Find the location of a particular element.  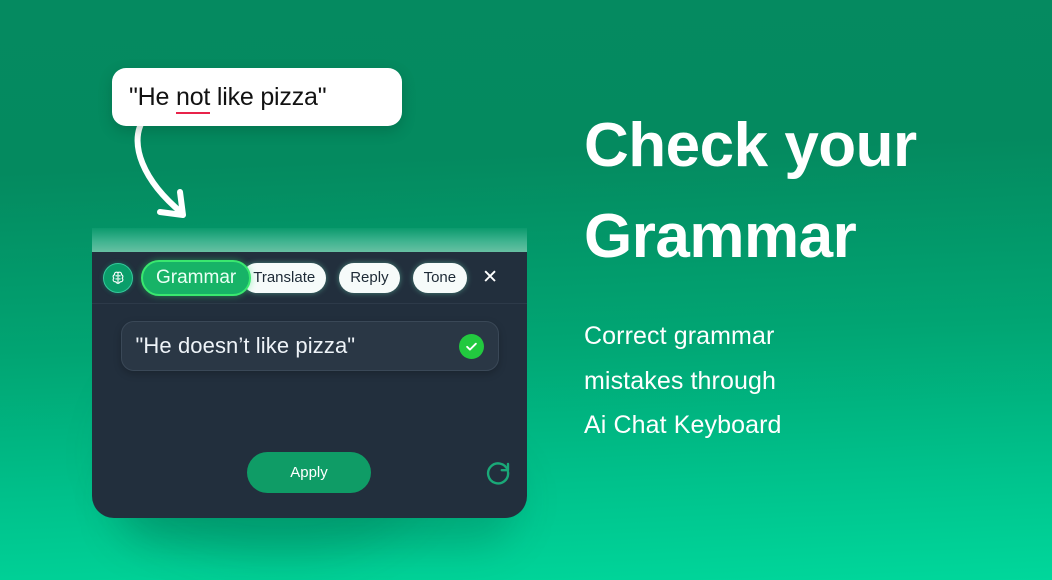

corrected-text-value: "He doesn’t like pizza" is located at coordinates (245, 345).